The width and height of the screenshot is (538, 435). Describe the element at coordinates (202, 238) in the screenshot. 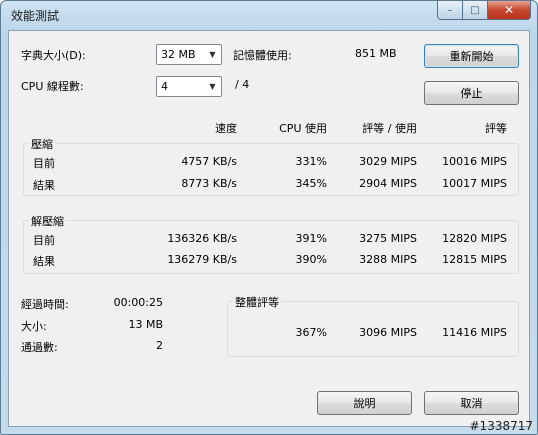

I see `speed-value: 136326 KB/s` at that location.